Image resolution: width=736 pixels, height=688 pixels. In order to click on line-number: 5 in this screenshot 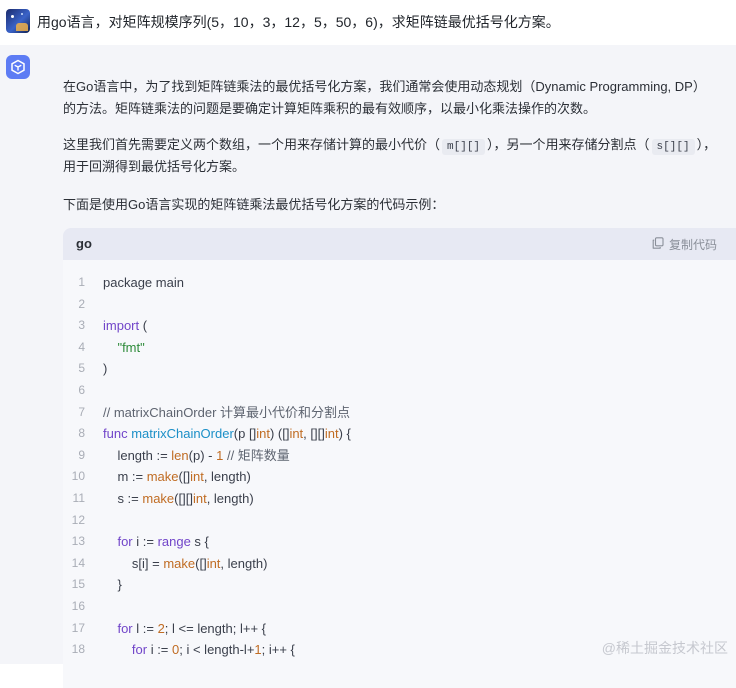, I will do `click(81, 368)`.